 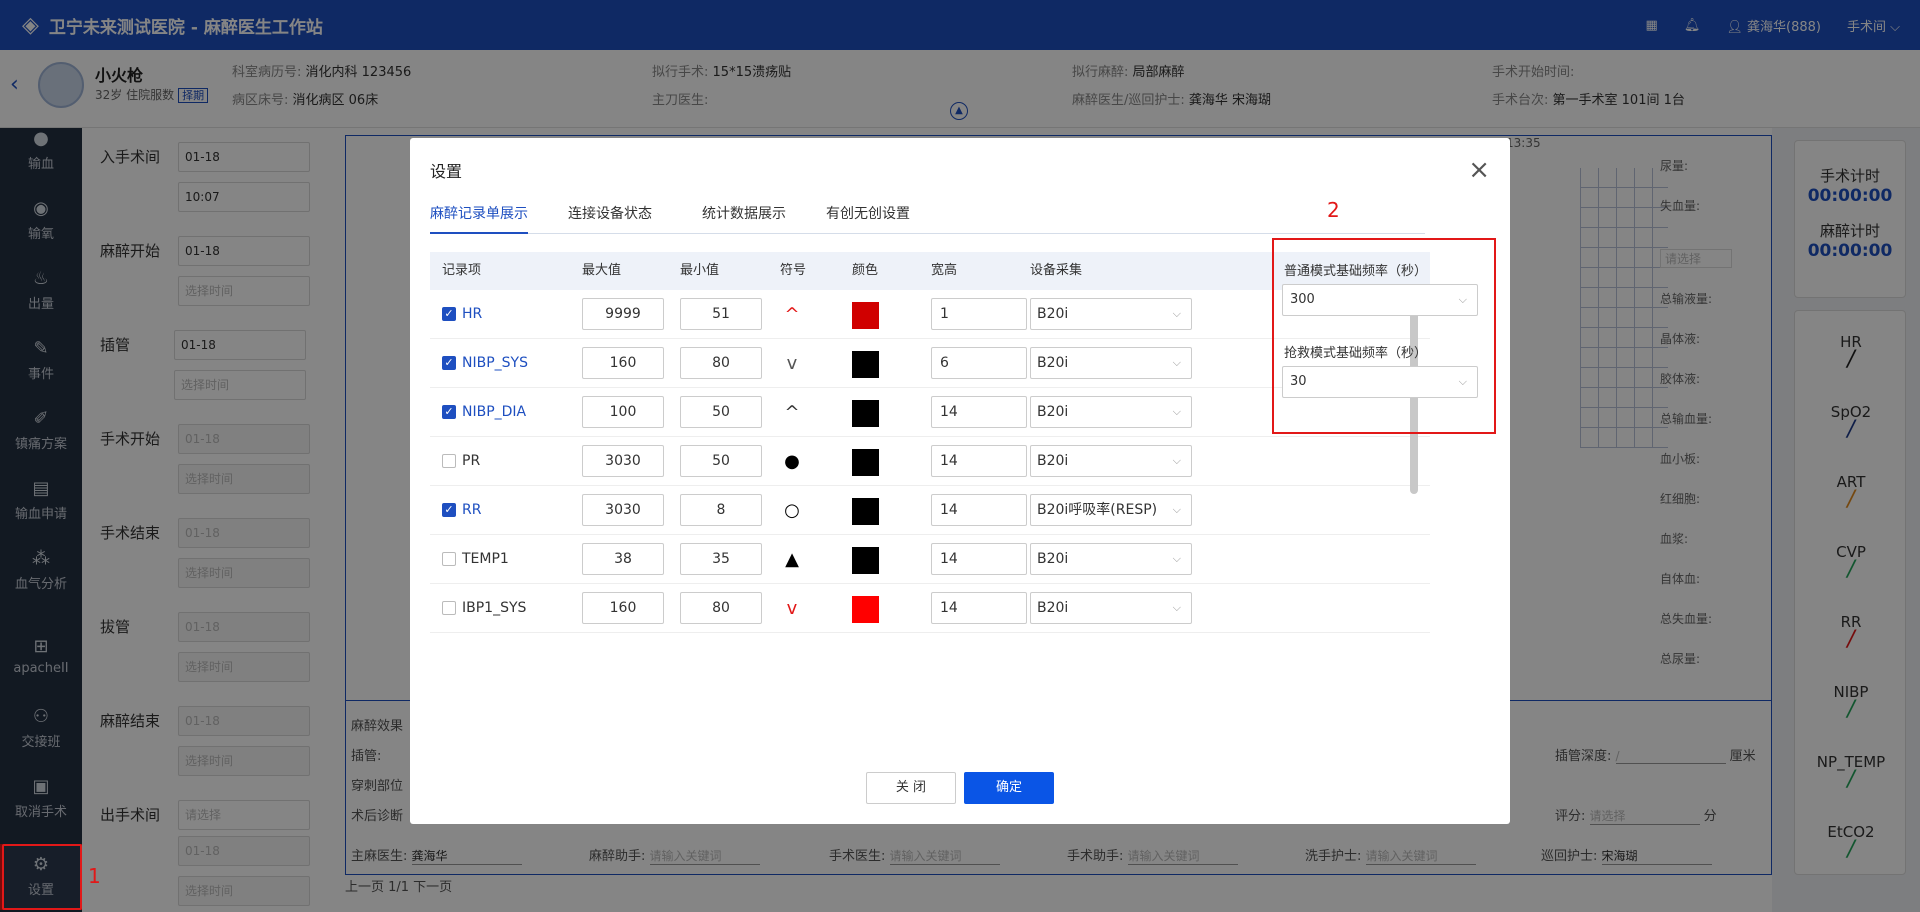 What do you see at coordinates (485, 559) in the screenshot?
I see `record-item-name: TEMP1` at bounding box center [485, 559].